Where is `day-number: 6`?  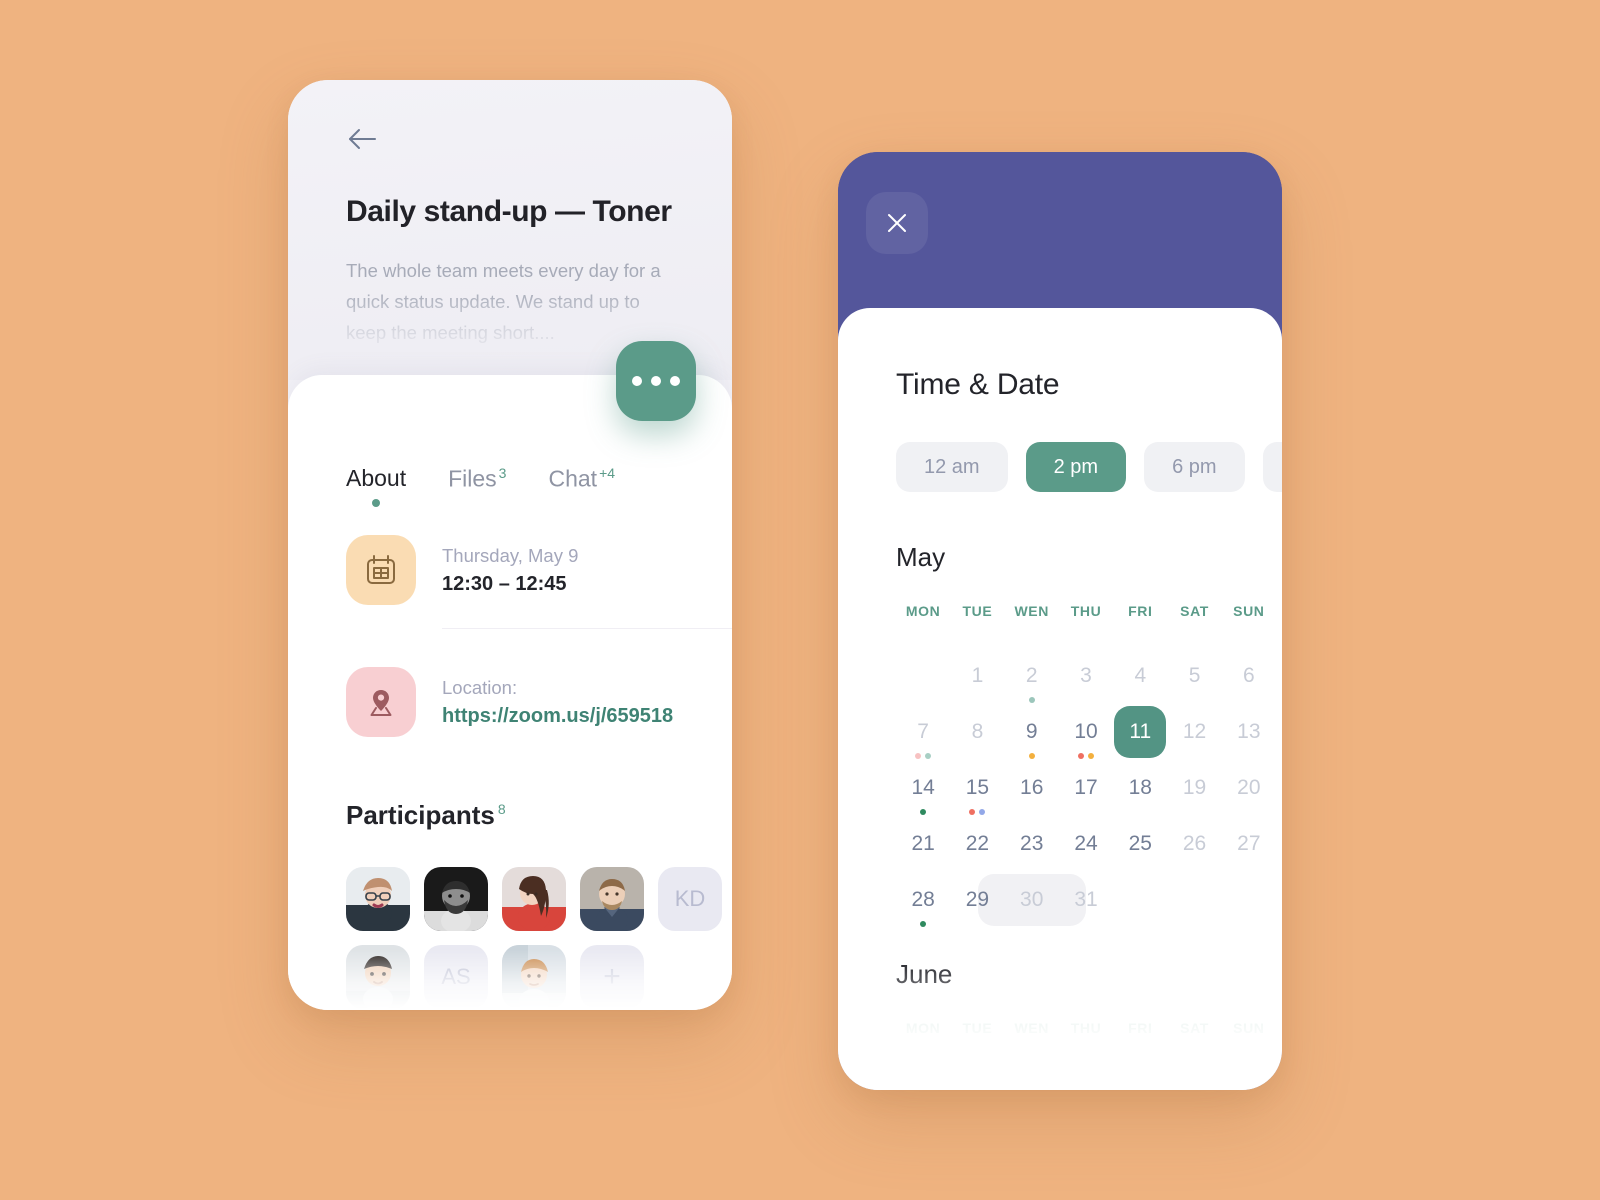
day-number: 6 is located at coordinates (1249, 675).